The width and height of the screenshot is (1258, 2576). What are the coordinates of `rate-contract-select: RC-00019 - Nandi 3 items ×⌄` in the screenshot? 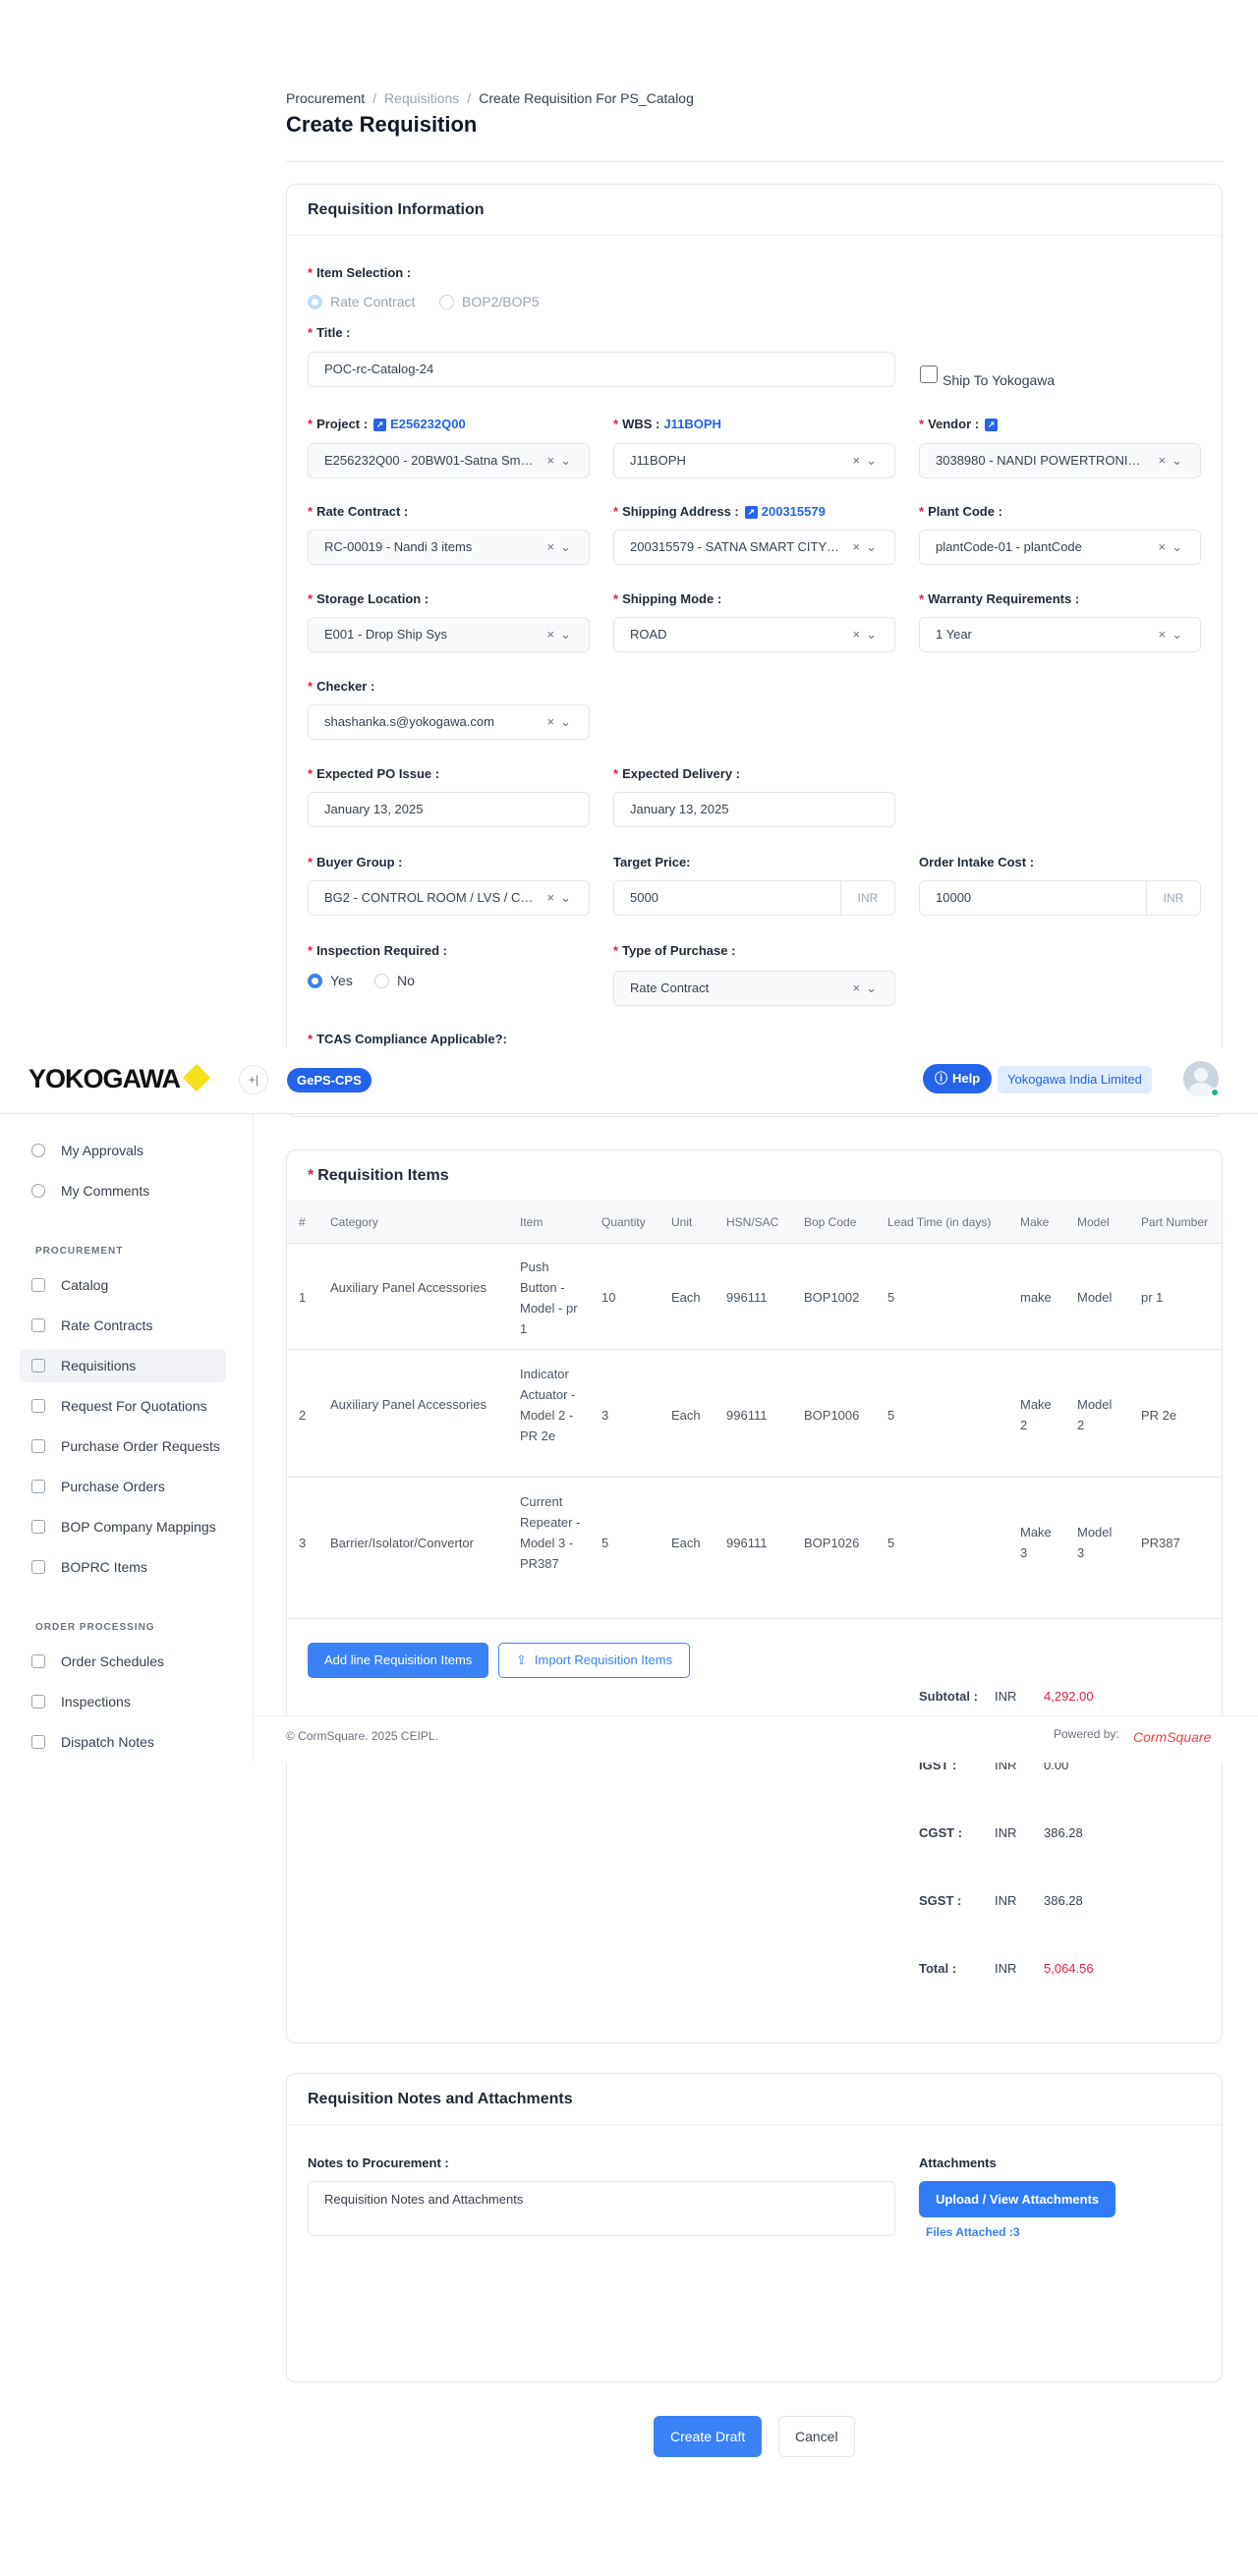 It's located at (449, 547).